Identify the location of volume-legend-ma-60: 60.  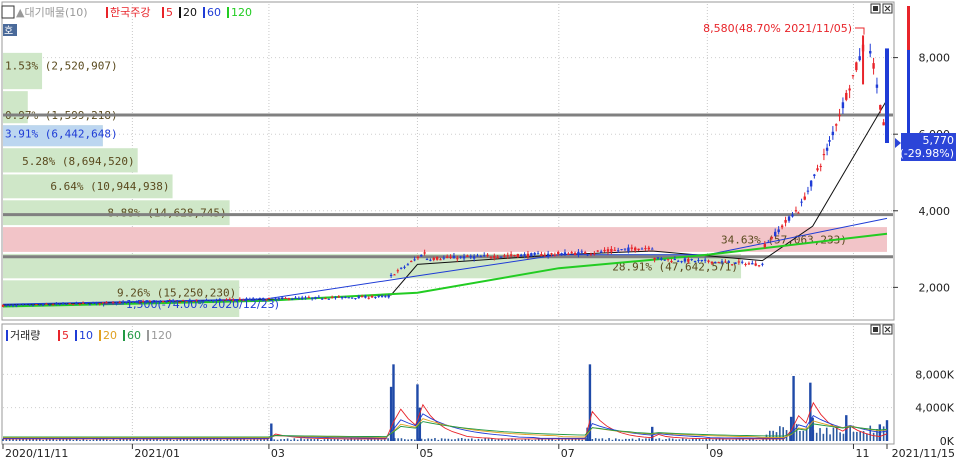
(134, 335).